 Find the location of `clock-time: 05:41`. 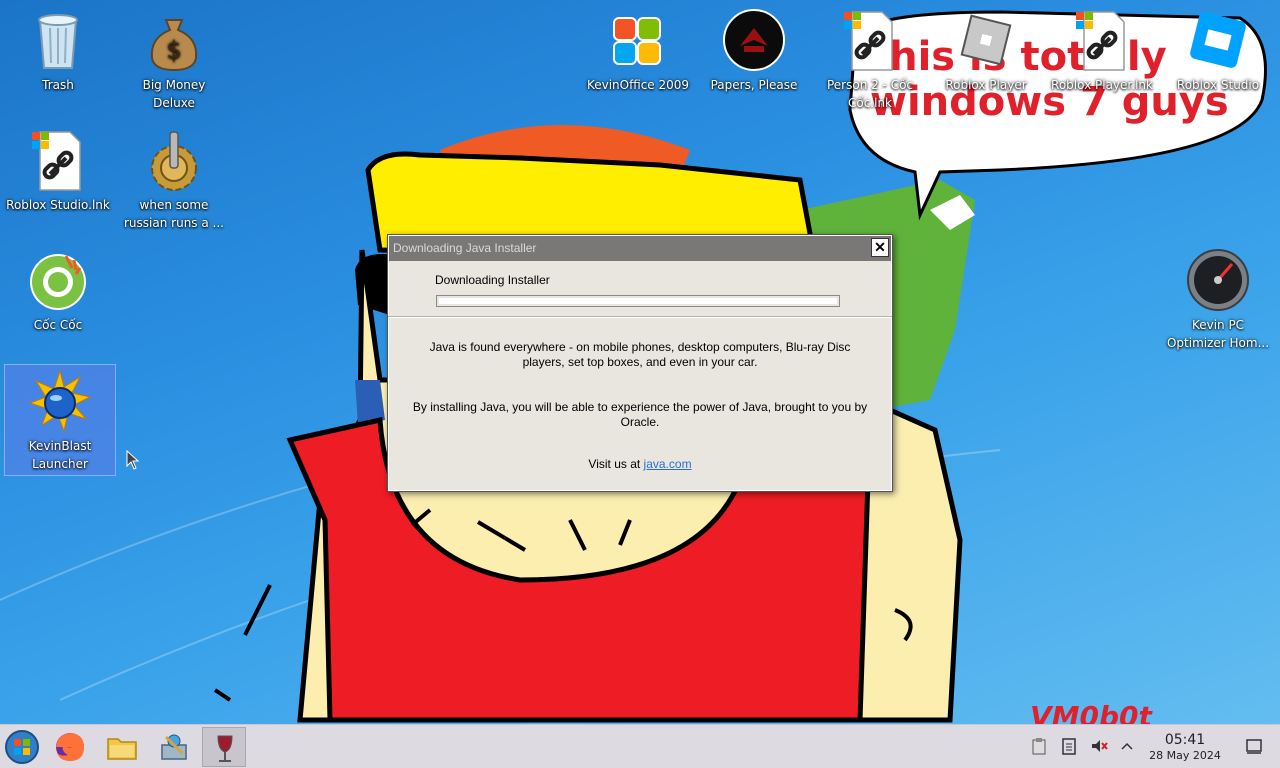

clock-time: 05:41 is located at coordinates (1185, 740).